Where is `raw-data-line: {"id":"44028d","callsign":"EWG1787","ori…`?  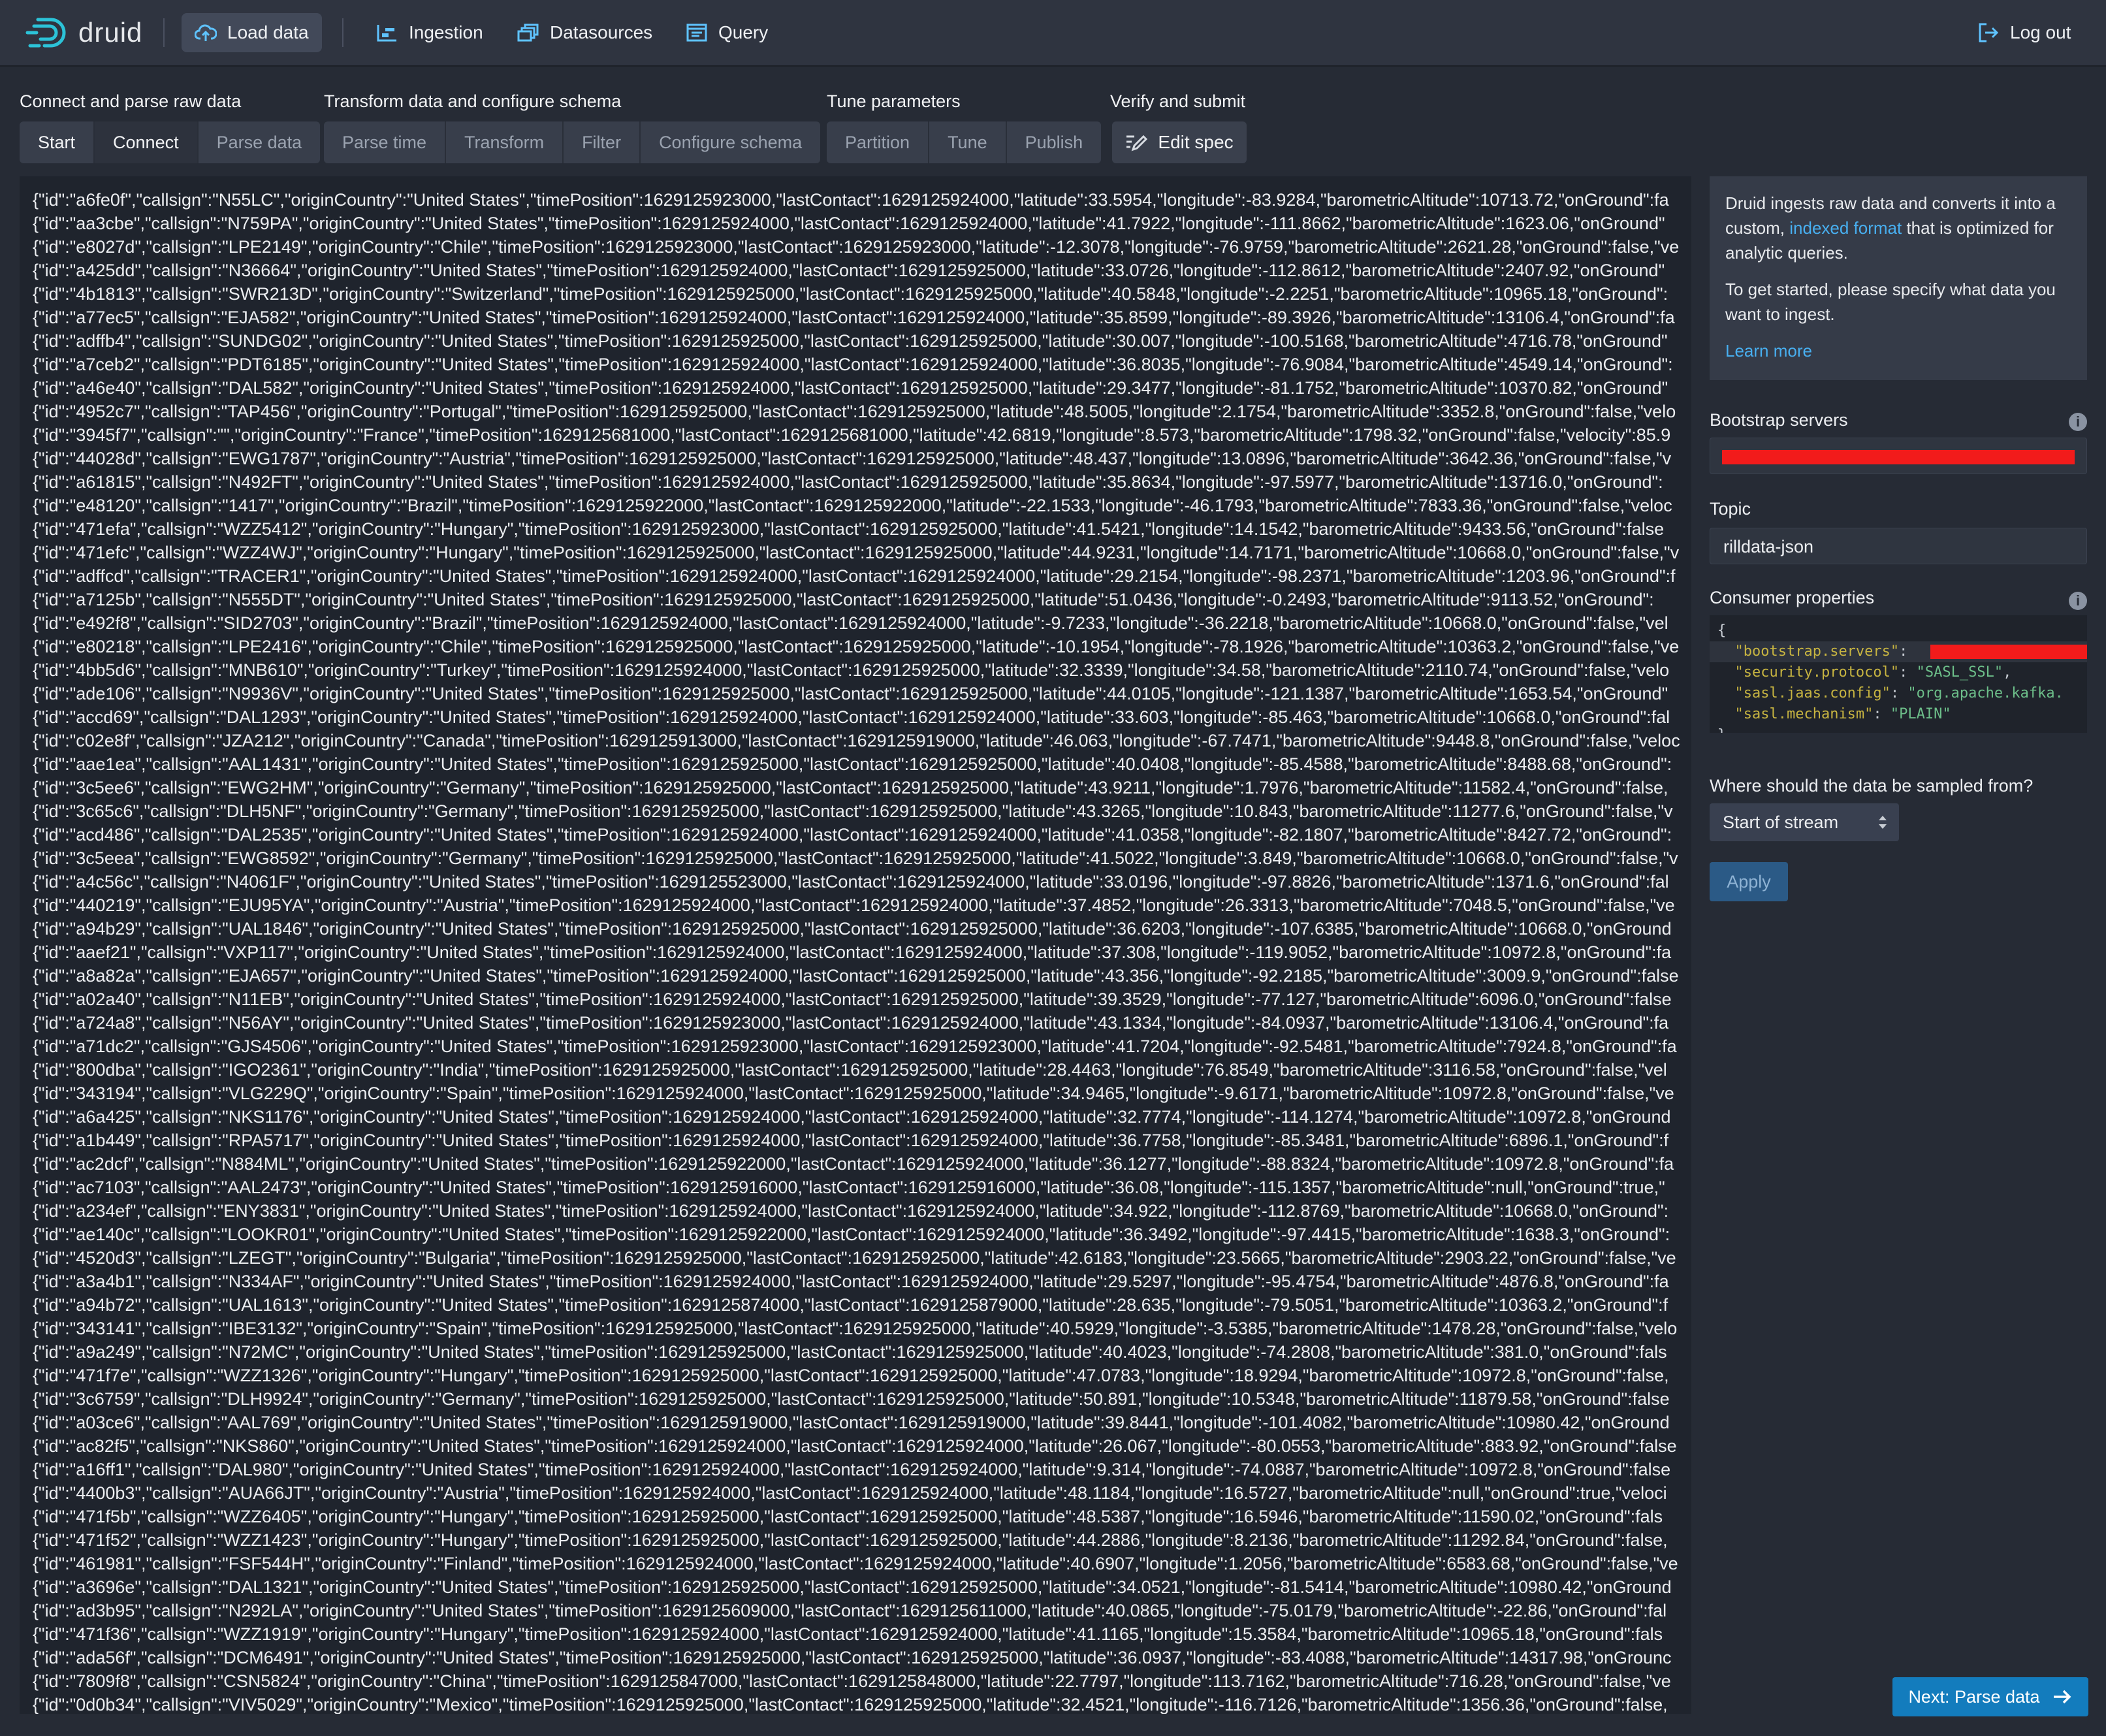
raw-data-line: {"id":"44028d","callsign":"EWG1787","ori… is located at coordinates (852, 459).